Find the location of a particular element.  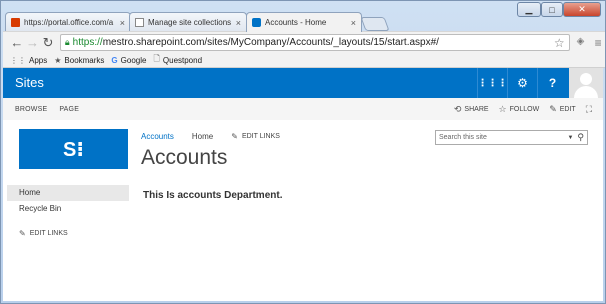

topnav-edit-links: ✎ EDIT LINKS is located at coordinates (255, 136).